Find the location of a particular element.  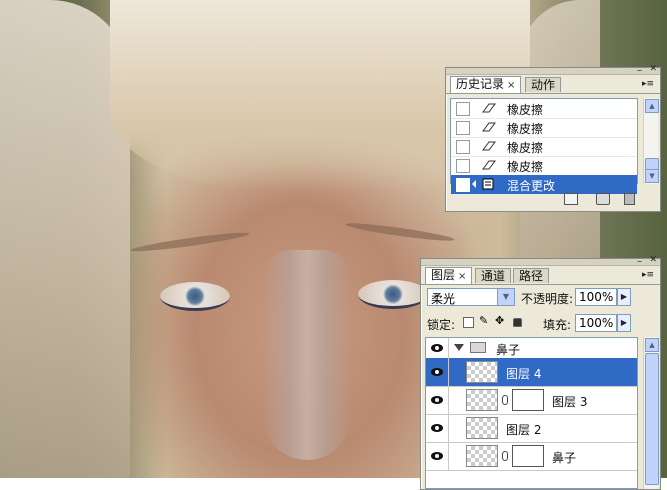

blend-opacity-row: 柔光 ▼ 不透明度: 100% ▶ is located at coordinates (540, 297).